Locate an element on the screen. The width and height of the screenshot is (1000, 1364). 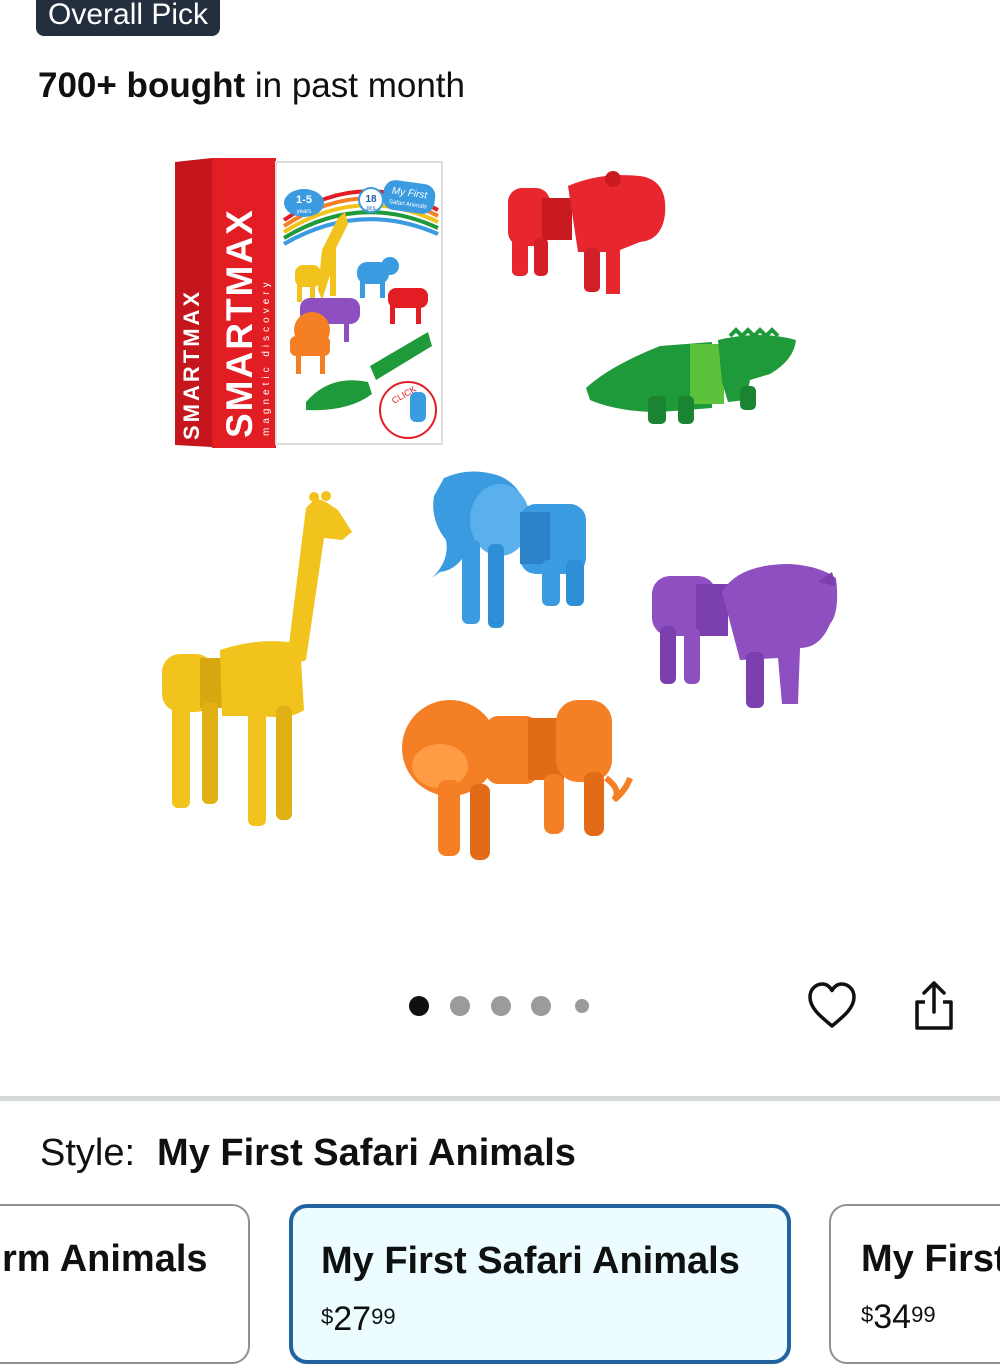
style-label: Style: is located at coordinates (88, 1153).